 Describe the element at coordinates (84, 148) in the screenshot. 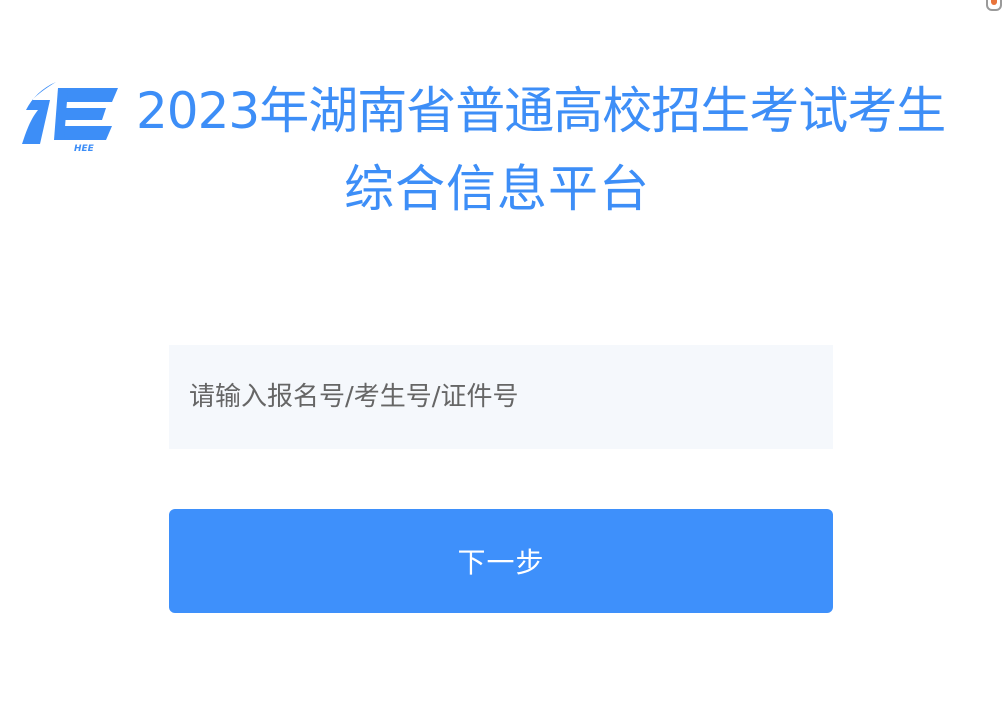

I see `svg-text: HEE` at that location.